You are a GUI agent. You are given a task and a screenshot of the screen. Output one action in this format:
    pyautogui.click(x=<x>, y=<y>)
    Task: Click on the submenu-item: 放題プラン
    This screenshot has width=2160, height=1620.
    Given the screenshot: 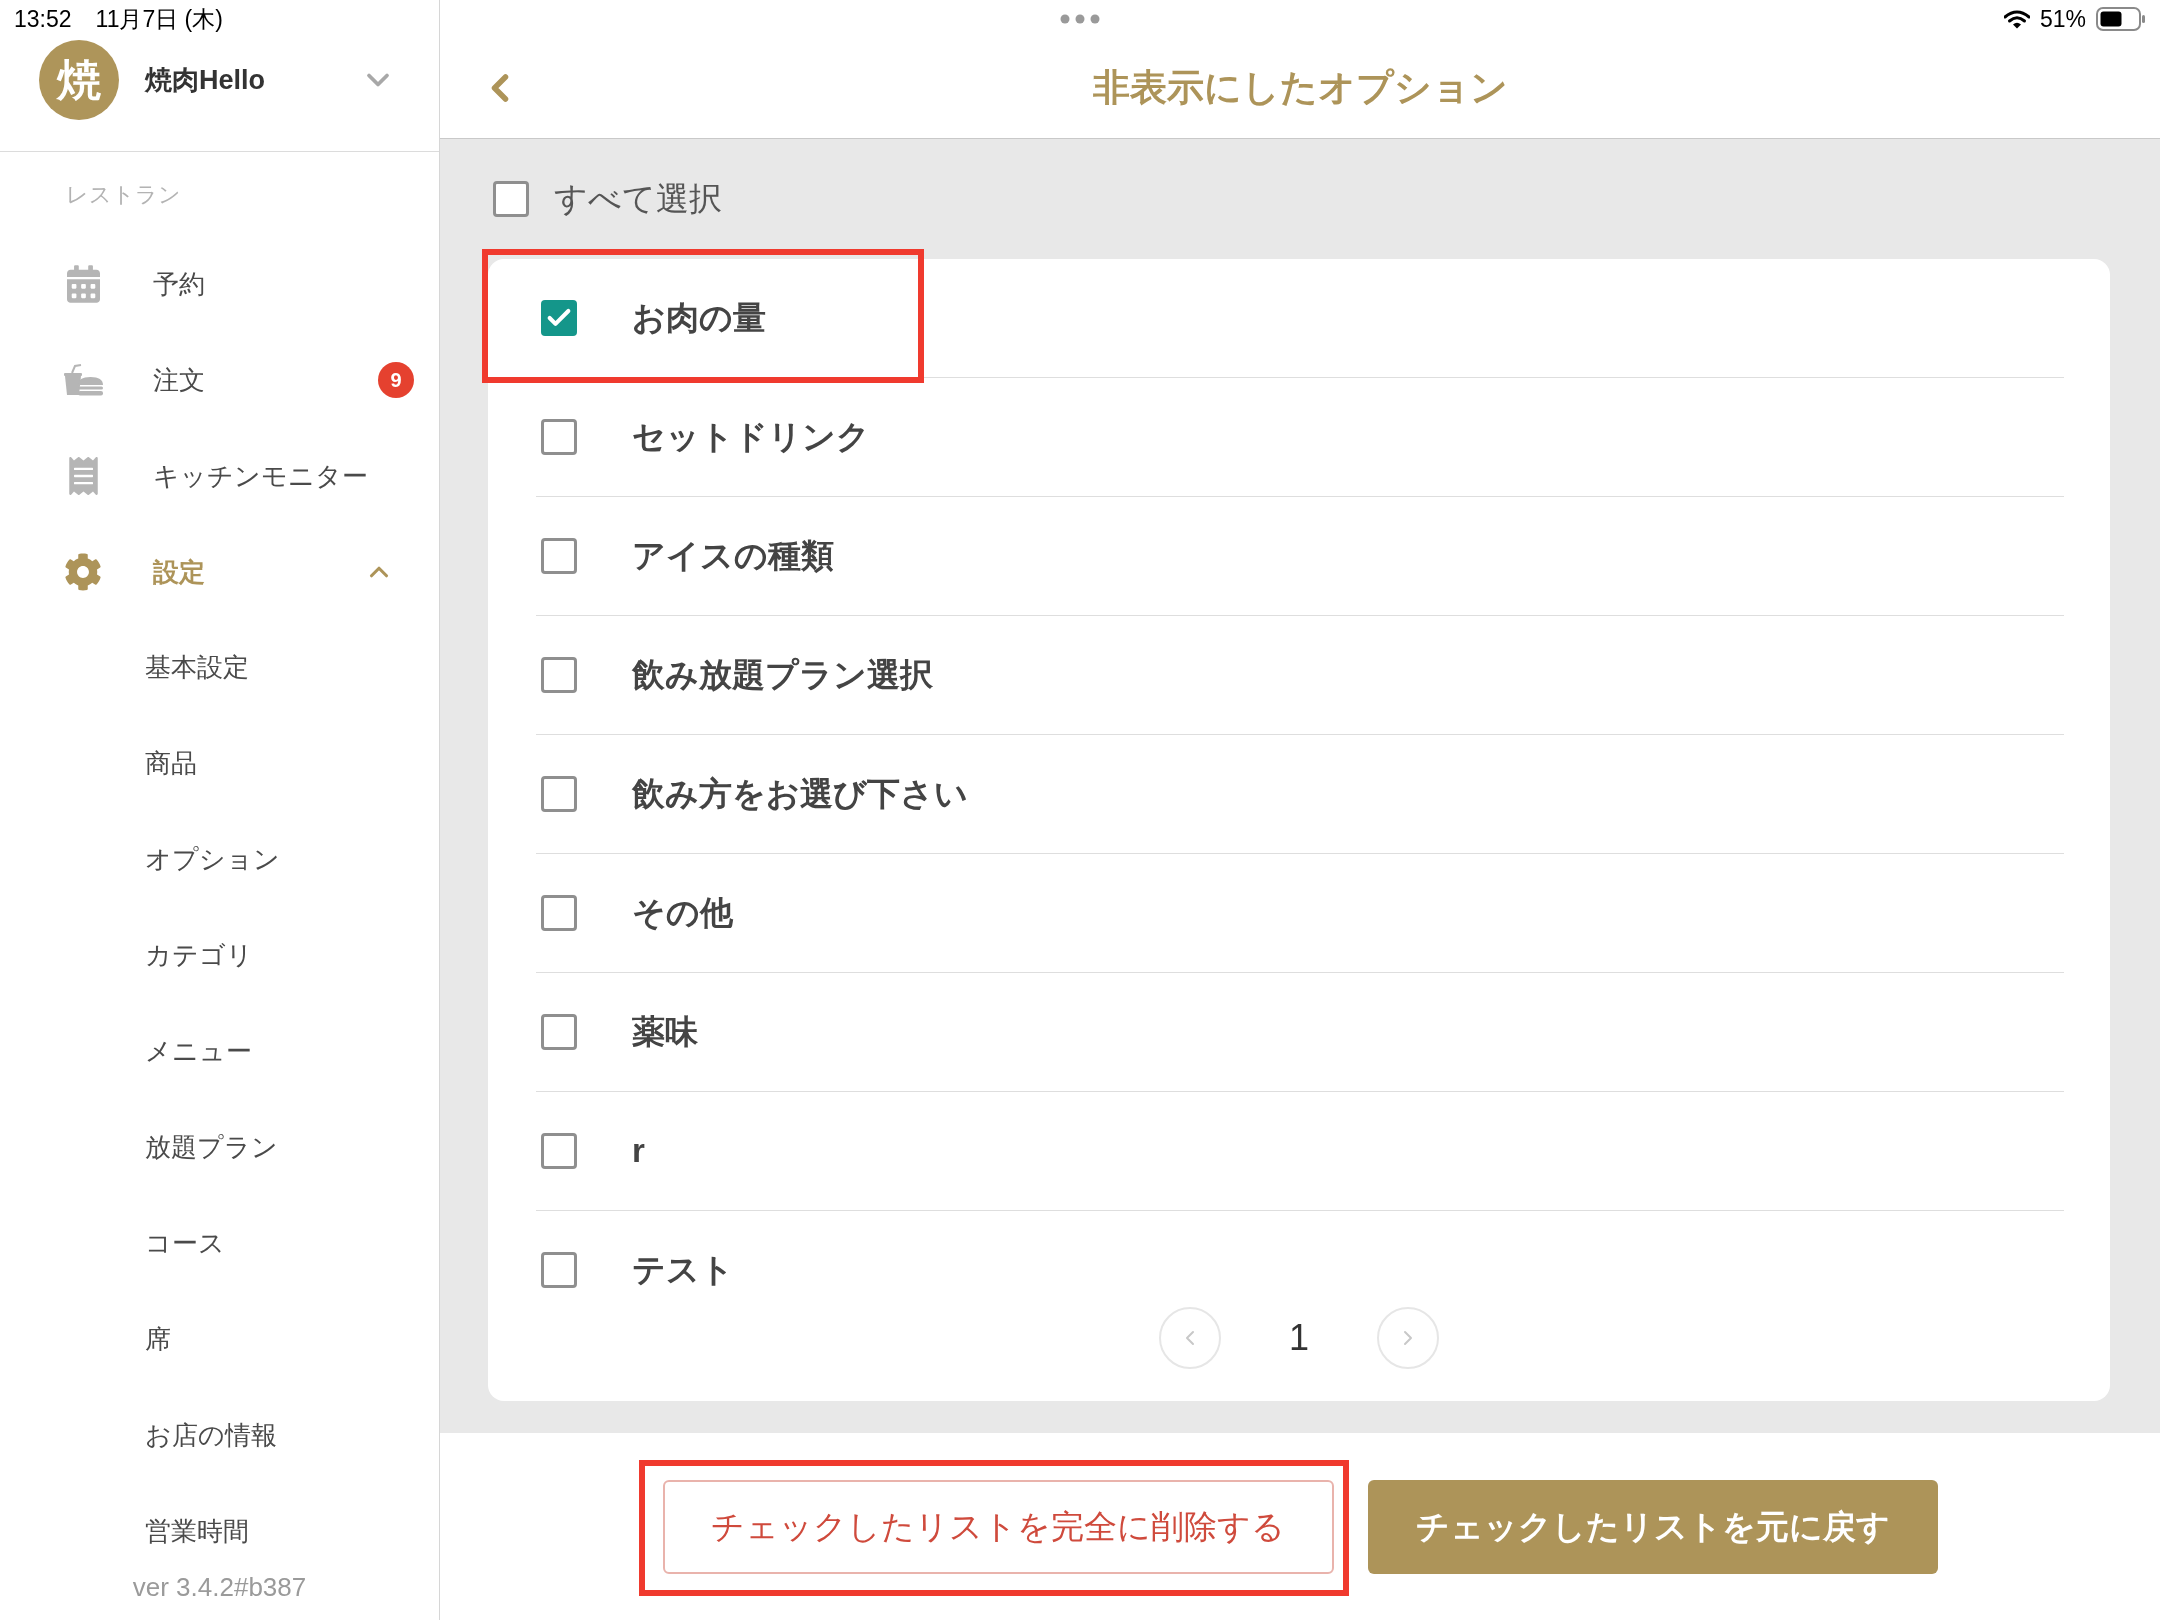 What is the action you would take?
    pyautogui.click(x=211, y=1148)
    